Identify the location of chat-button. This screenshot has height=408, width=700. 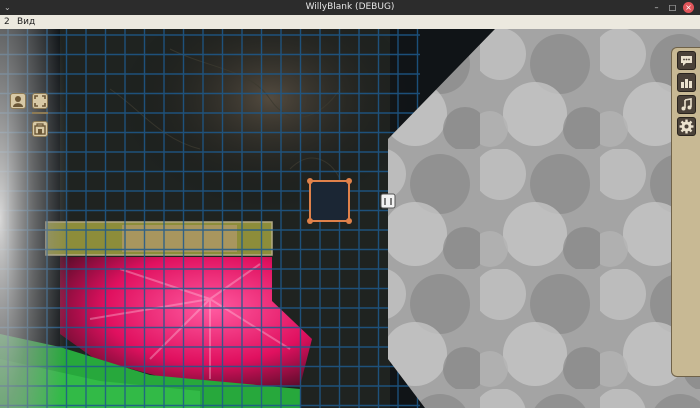
(686, 60).